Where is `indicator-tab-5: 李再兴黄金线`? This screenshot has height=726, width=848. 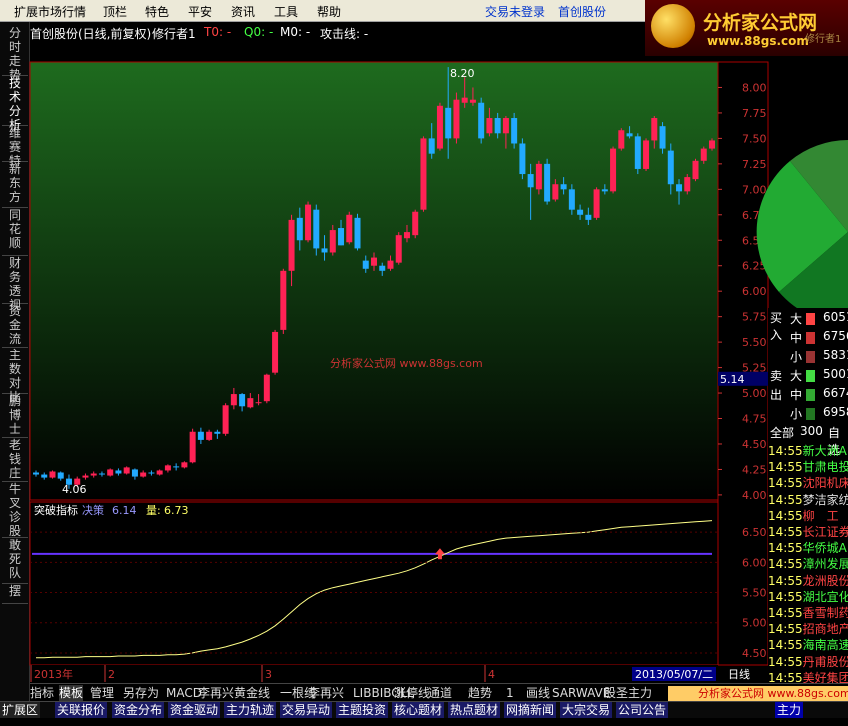 indicator-tab-5: 李再兴黄金线 is located at coordinates (234, 693).